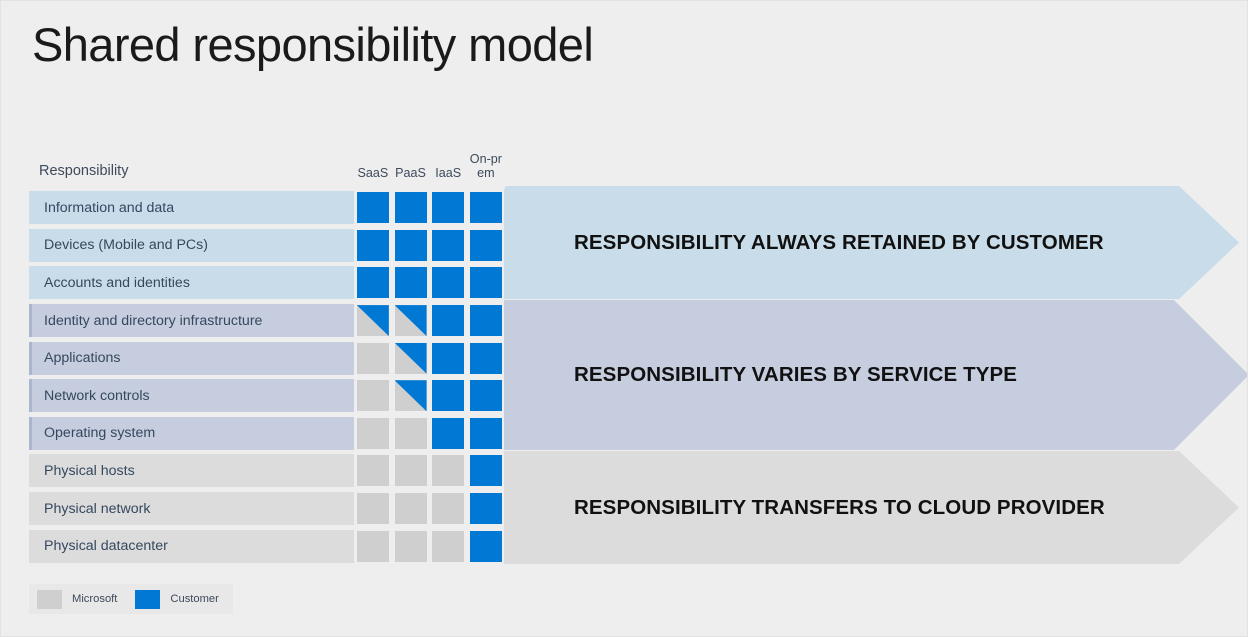  Describe the element at coordinates (131, 599) in the screenshot. I see `legend: Microsoft Customer` at that location.